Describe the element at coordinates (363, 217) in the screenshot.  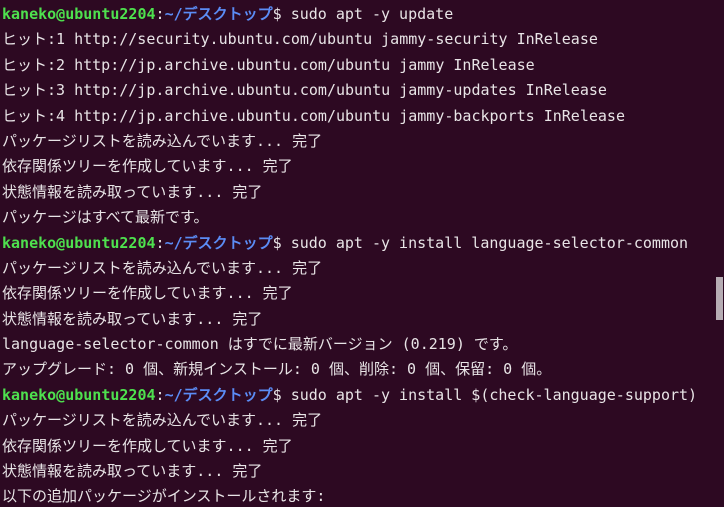
I see `terminal-output-line: パッケージはすべて最新です。` at that location.